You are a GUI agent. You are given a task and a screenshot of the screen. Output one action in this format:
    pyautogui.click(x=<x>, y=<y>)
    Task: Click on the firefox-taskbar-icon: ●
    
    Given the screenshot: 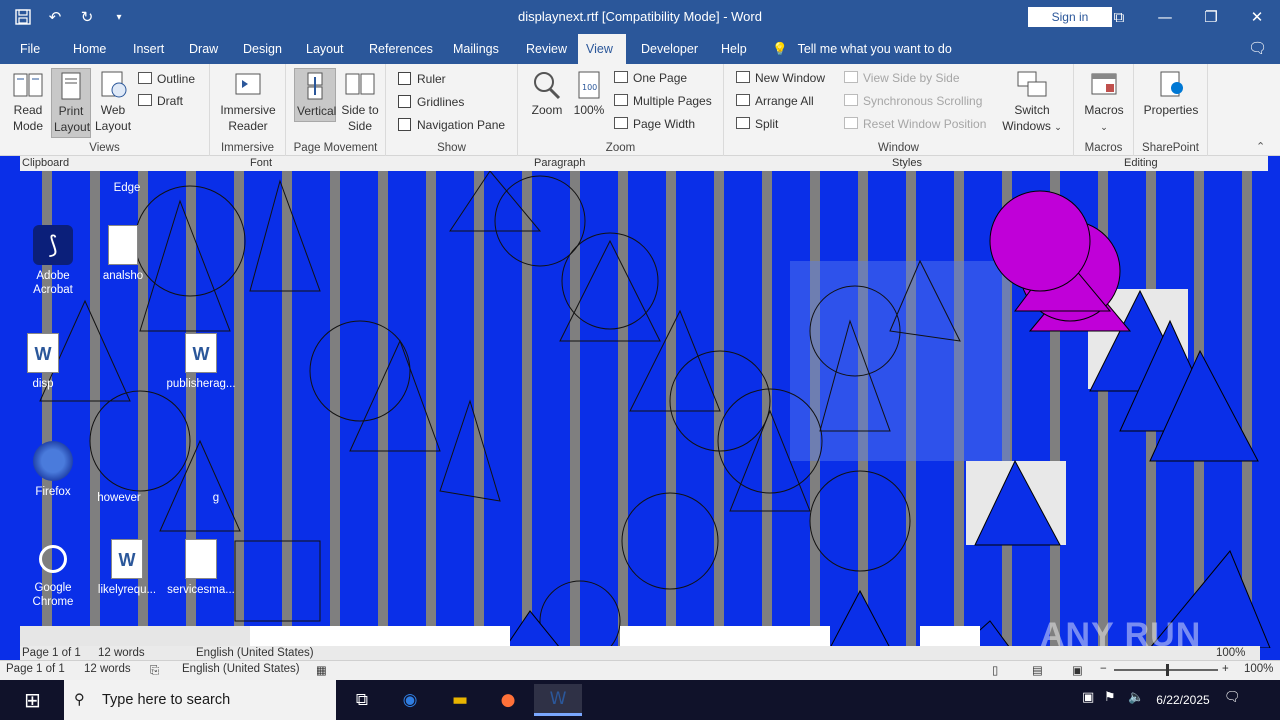 What is the action you would take?
    pyautogui.click(x=508, y=700)
    